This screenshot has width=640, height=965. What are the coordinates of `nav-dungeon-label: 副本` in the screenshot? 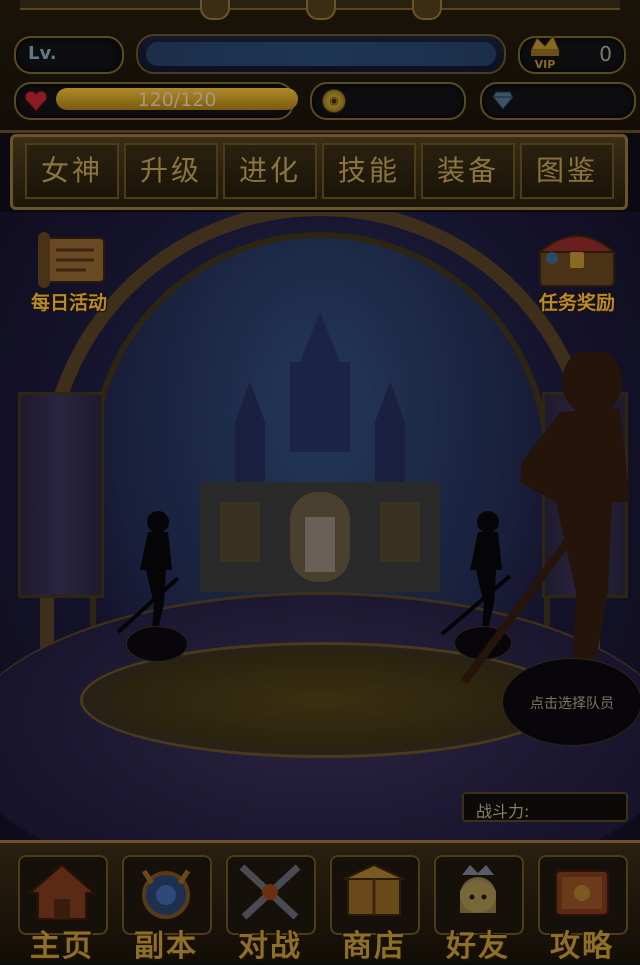 It's located at (166, 946).